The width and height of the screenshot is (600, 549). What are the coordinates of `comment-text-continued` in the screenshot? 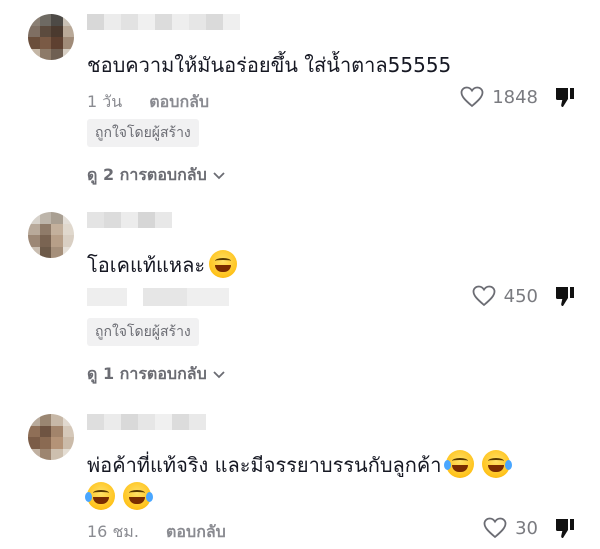 It's located at (119, 497).